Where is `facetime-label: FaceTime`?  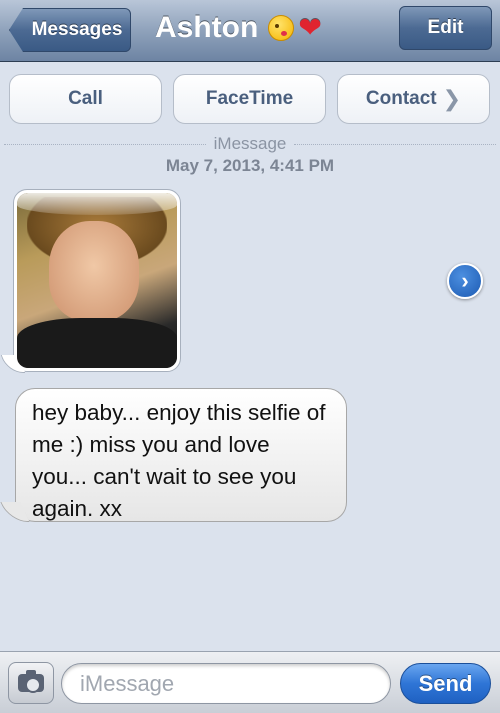 facetime-label: FaceTime is located at coordinates (249, 98).